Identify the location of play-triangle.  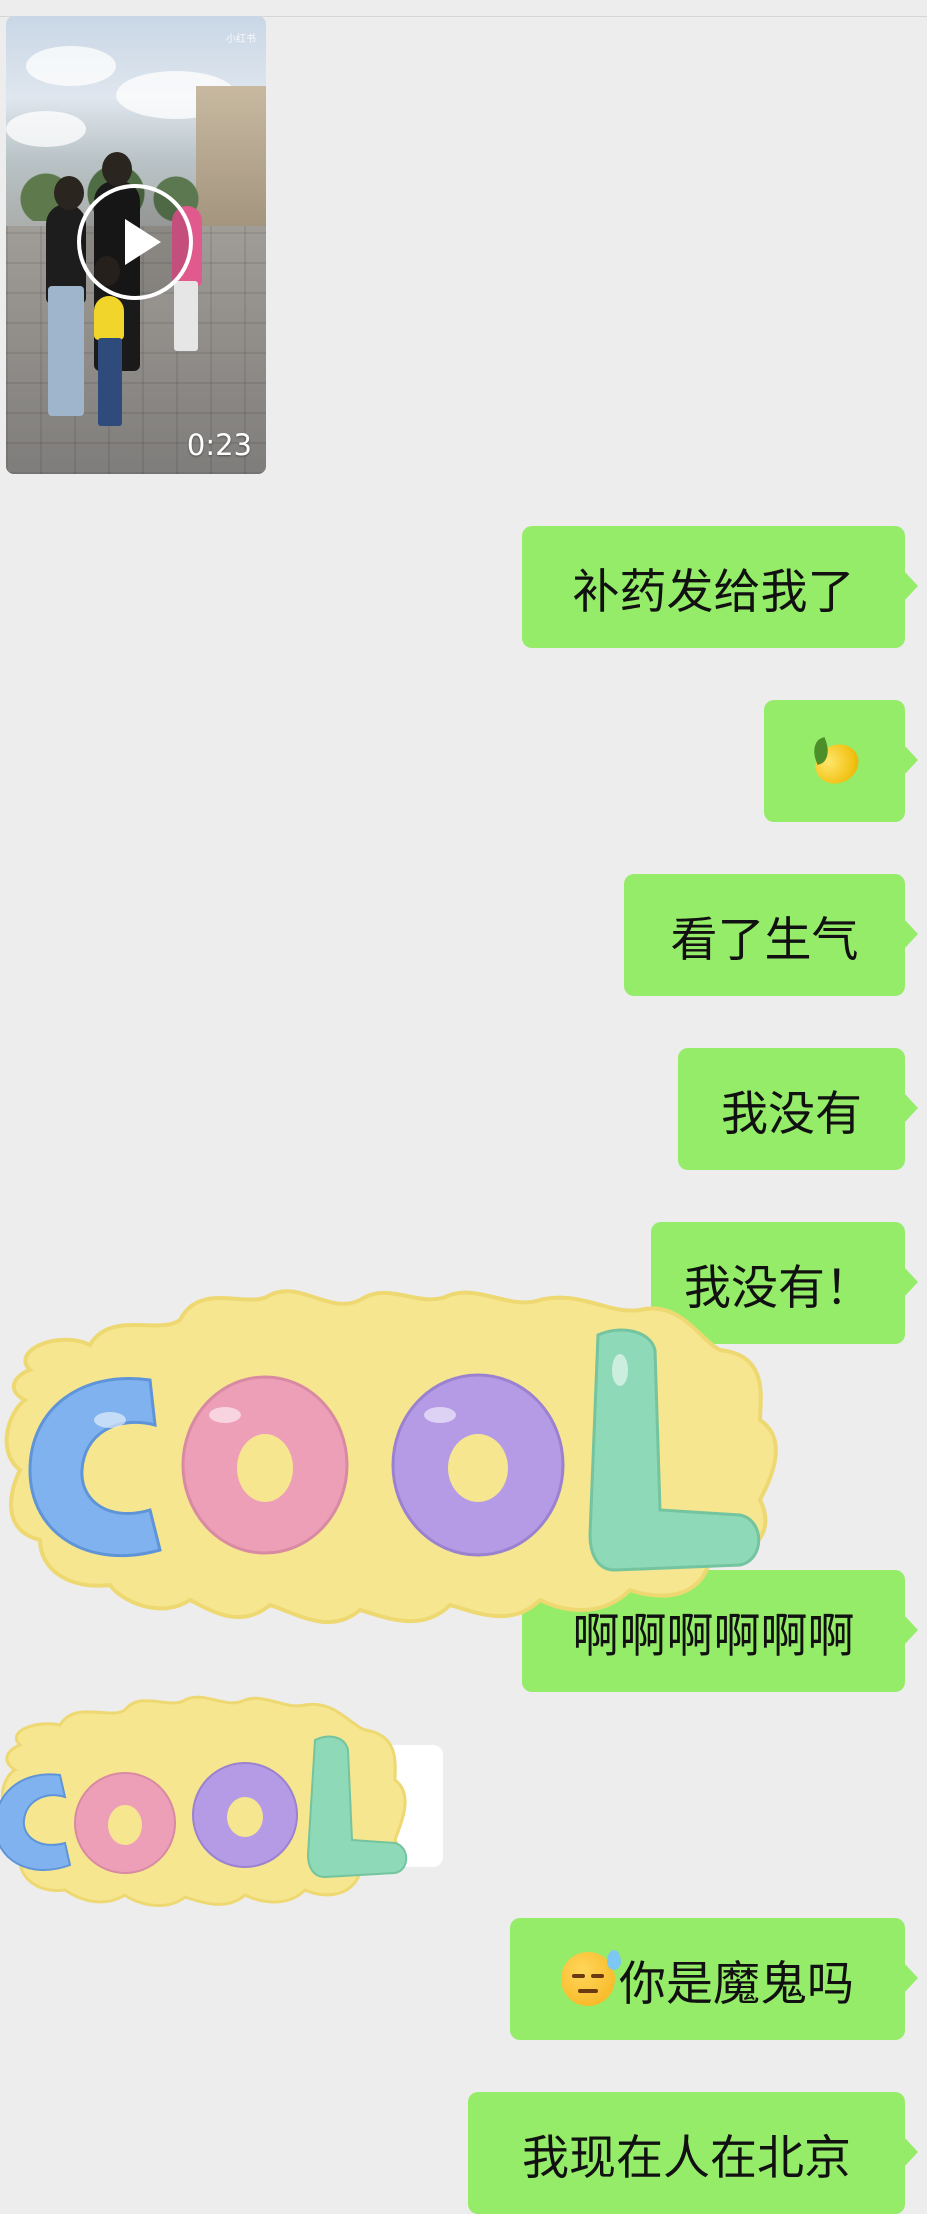
(143, 242).